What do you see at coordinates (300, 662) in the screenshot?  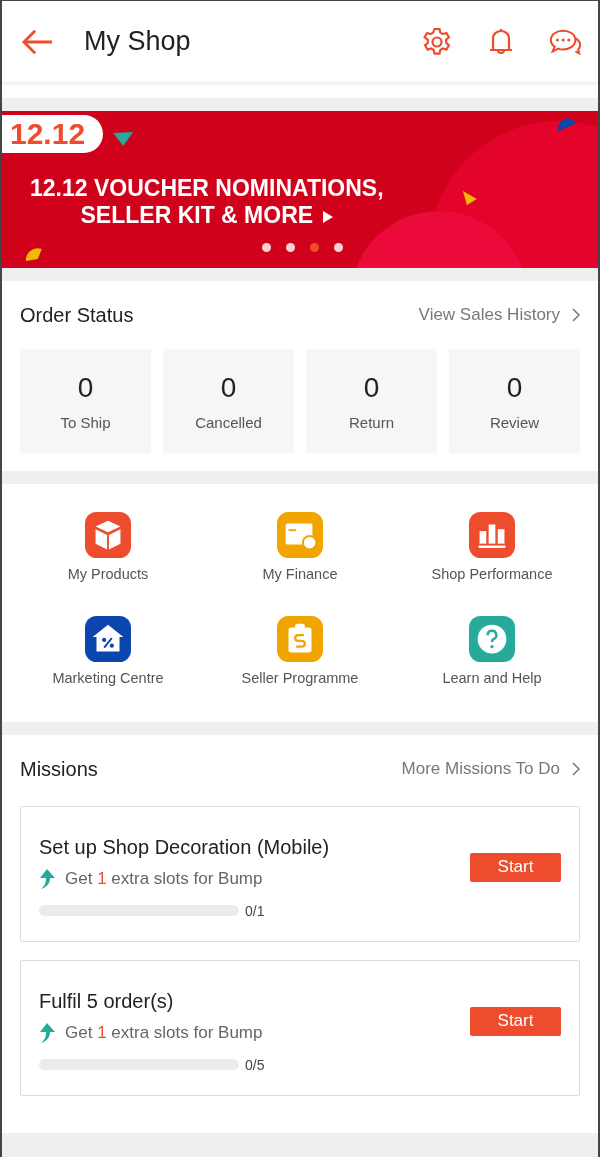 I see `shortcut-item: Seller Programme` at bounding box center [300, 662].